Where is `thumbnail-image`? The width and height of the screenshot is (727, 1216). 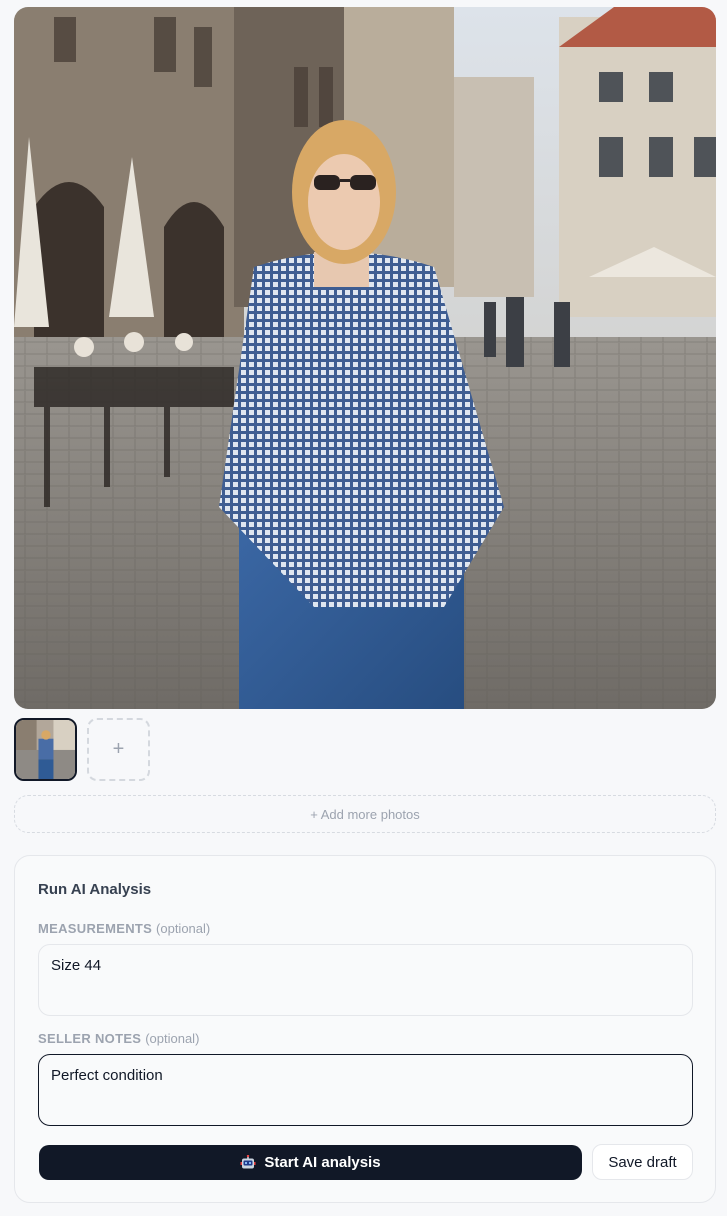
thumbnail-image is located at coordinates (45, 749).